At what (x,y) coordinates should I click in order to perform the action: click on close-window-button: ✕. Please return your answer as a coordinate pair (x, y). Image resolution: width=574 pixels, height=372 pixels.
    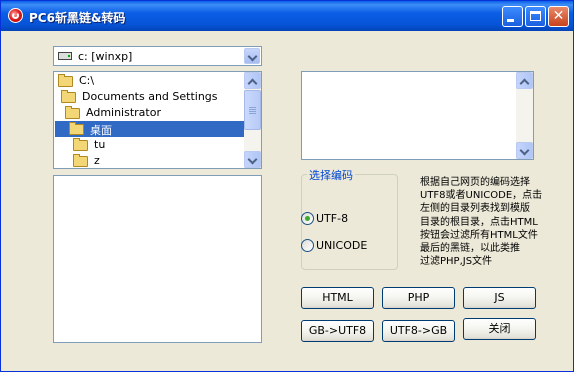
    Looking at the image, I should click on (558, 16).